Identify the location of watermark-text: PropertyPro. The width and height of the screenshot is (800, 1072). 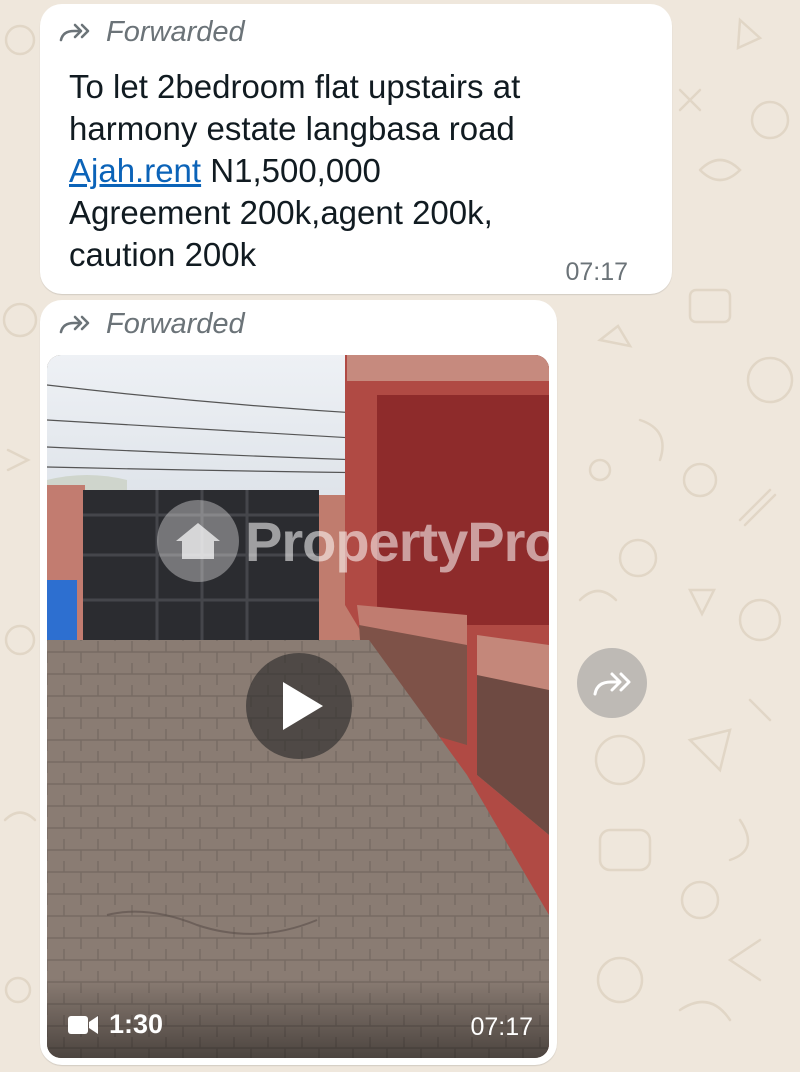
(397, 541).